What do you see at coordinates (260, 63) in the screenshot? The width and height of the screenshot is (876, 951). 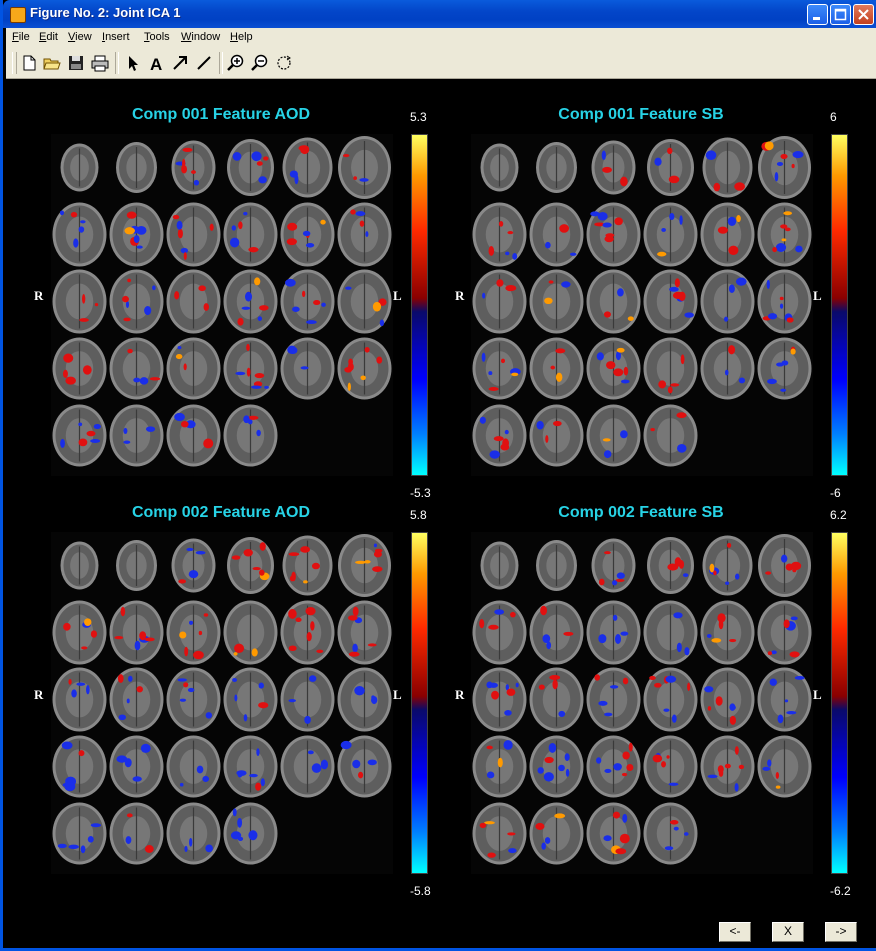 I see `zoom-out-button` at bounding box center [260, 63].